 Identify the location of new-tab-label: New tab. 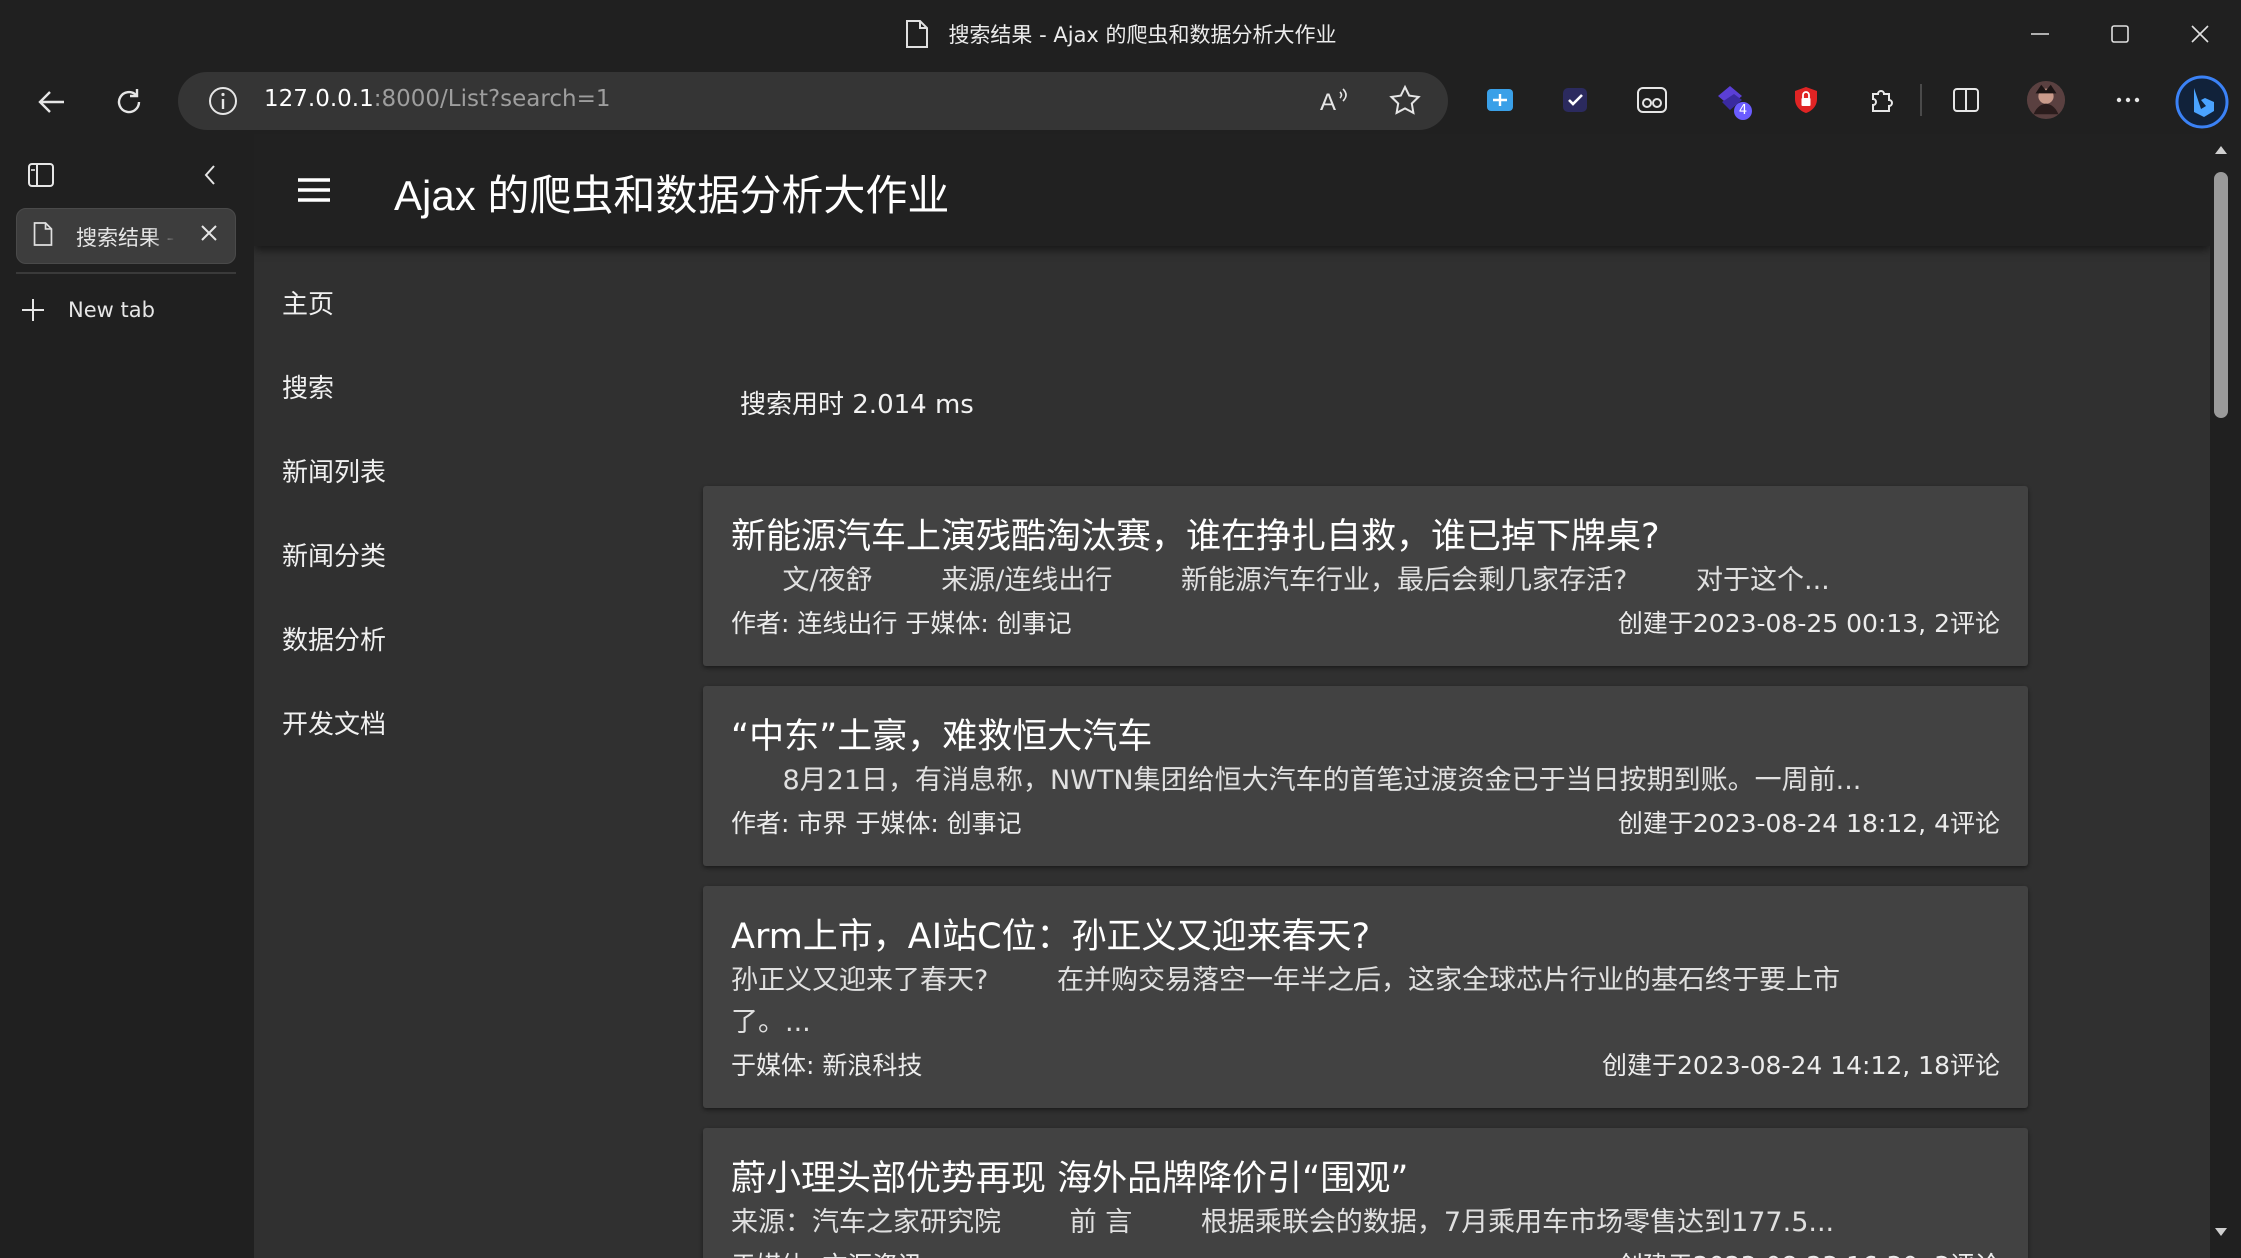
(111, 310).